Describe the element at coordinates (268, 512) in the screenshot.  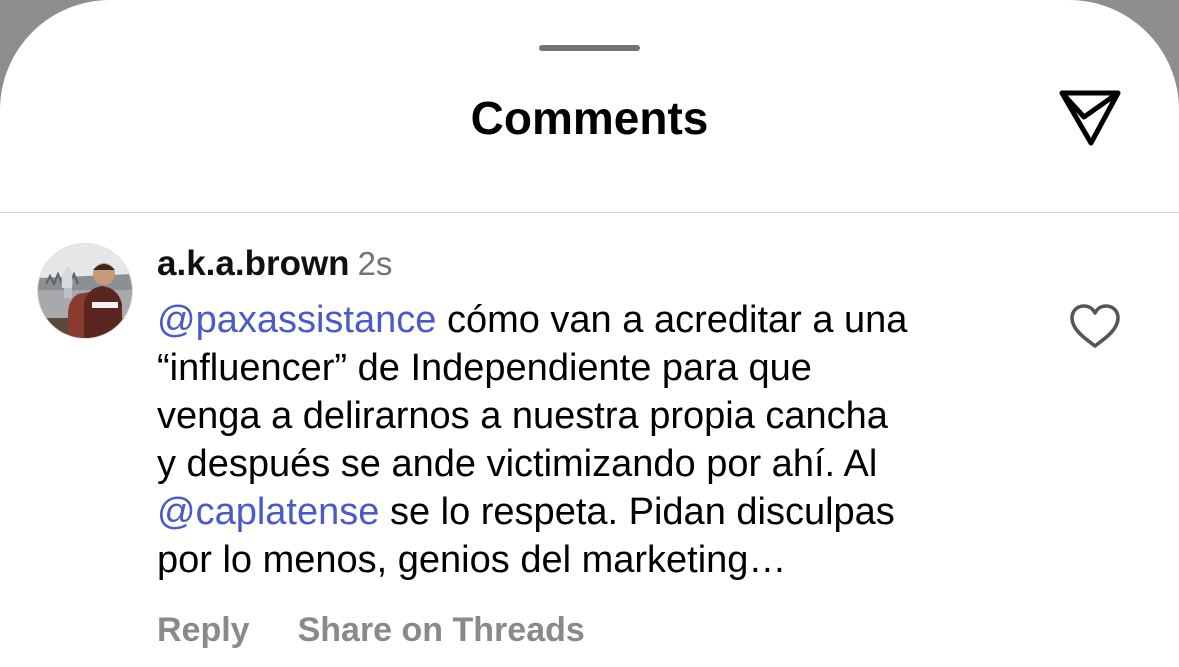
I see `mention-link: @caplatense` at that location.